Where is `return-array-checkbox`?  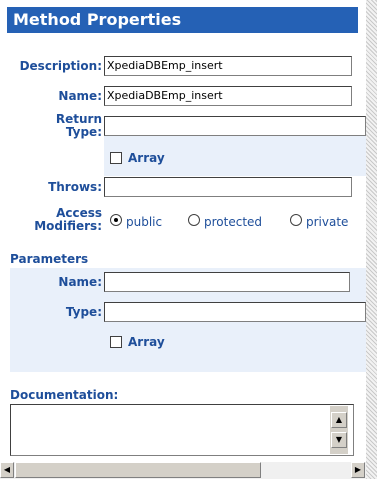
return-array-checkbox is located at coordinates (116, 158).